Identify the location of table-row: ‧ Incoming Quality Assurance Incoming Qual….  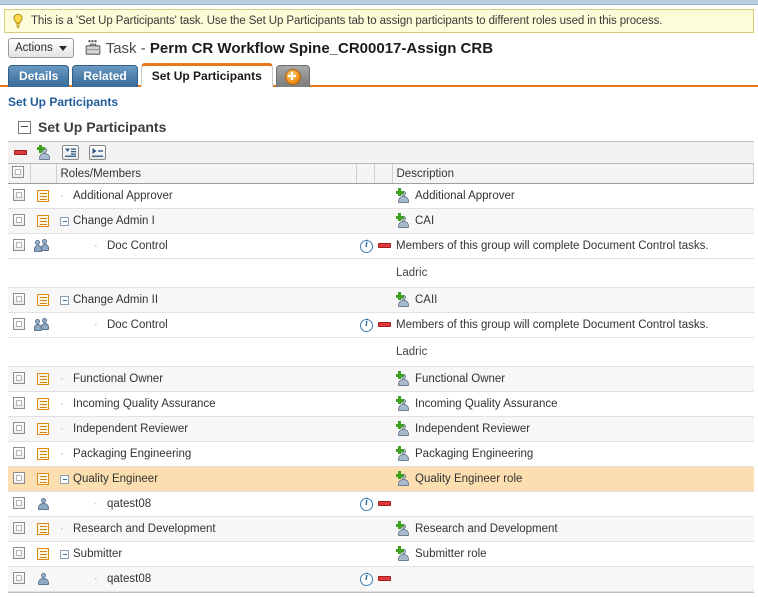
(381, 404).